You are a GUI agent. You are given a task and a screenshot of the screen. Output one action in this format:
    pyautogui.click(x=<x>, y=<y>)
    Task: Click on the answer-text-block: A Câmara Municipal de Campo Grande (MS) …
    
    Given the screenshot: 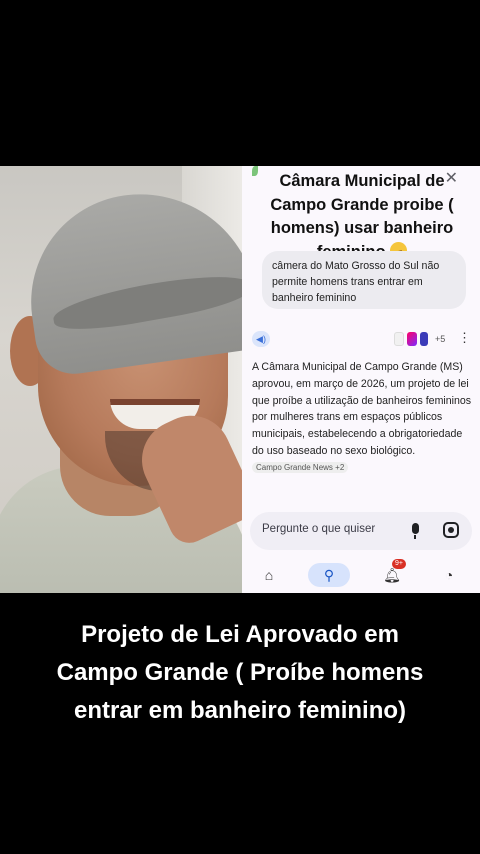 What is the action you would take?
    pyautogui.click(x=364, y=418)
    